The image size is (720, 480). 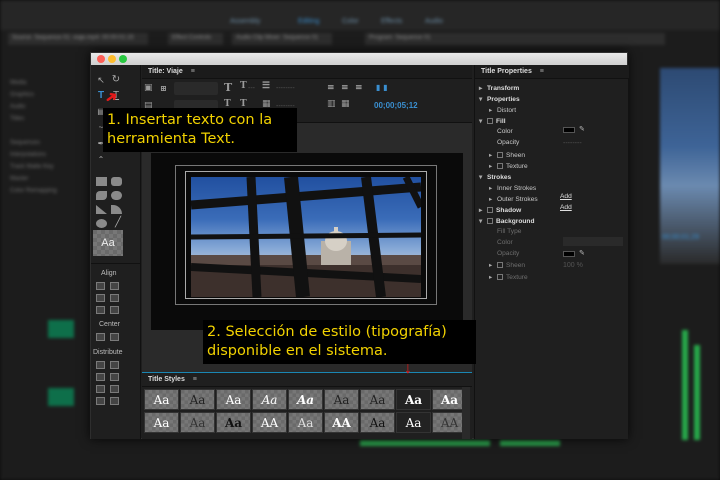 What do you see at coordinates (166, 379) in the screenshot?
I see `title-styles-label: Title Styles` at bounding box center [166, 379].